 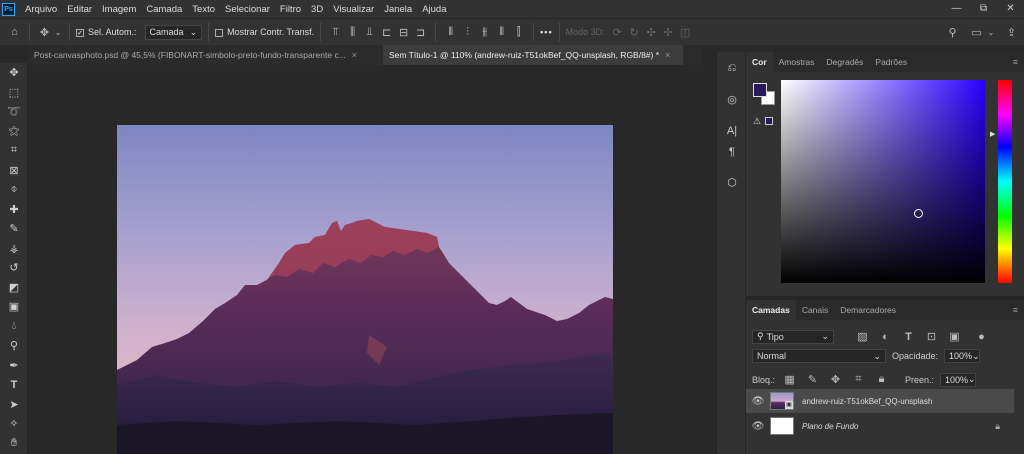 What do you see at coordinates (732, 151) in the screenshot?
I see `paragraph-panel-icon: ¶` at bounding box center [732, 151].